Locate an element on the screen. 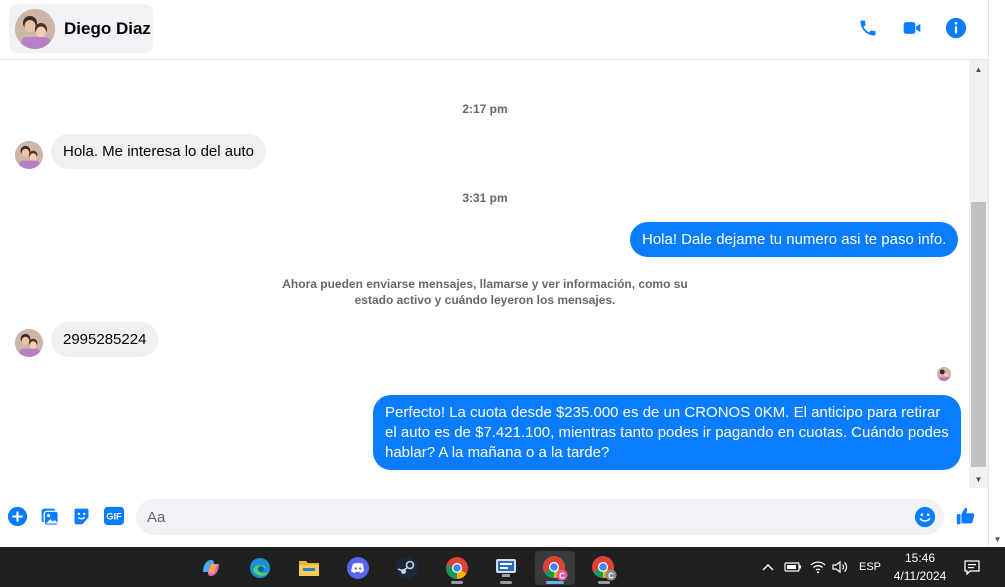  incoming-message: Hola. Me interesa lo del auto is located at coordinates (158, 151).